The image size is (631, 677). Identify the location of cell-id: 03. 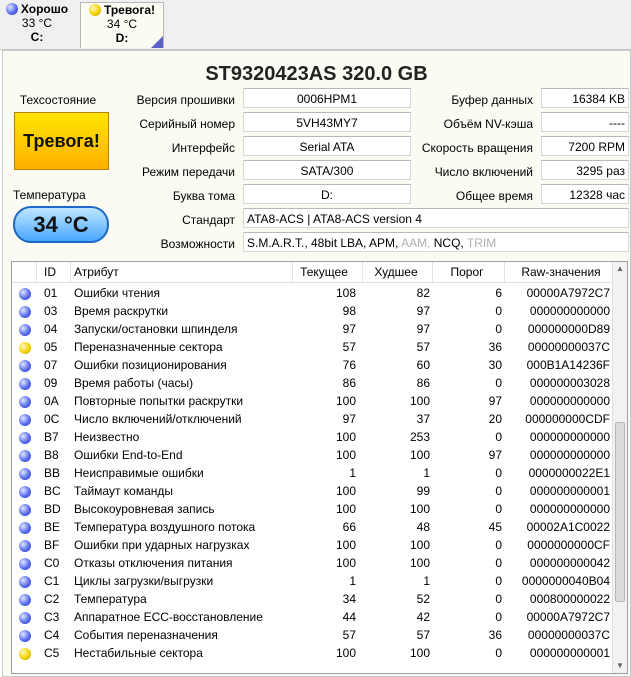
(51, 311).